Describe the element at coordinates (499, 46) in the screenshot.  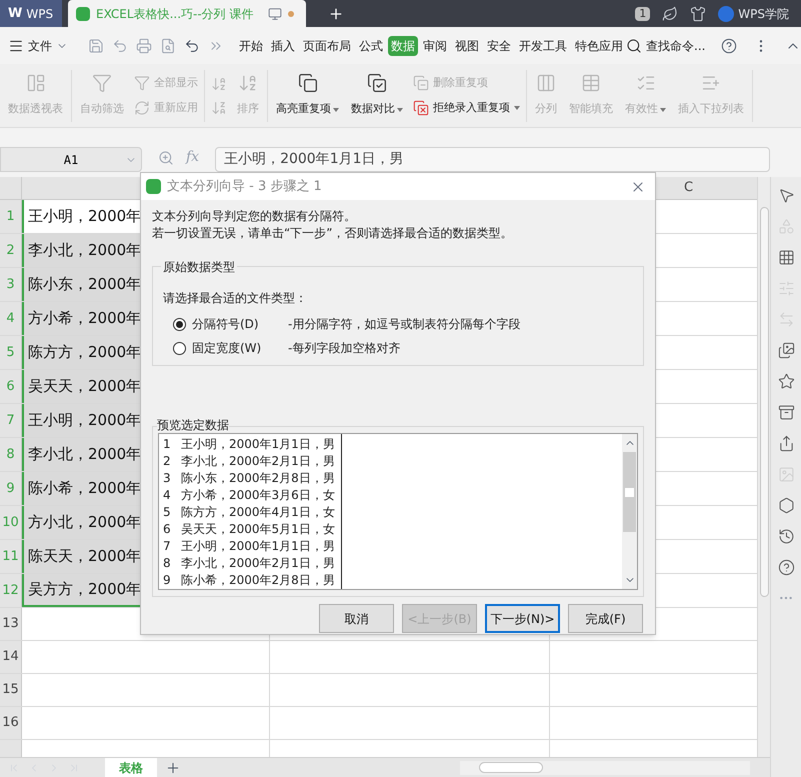
I see `menu-tab: 安全` at that location.